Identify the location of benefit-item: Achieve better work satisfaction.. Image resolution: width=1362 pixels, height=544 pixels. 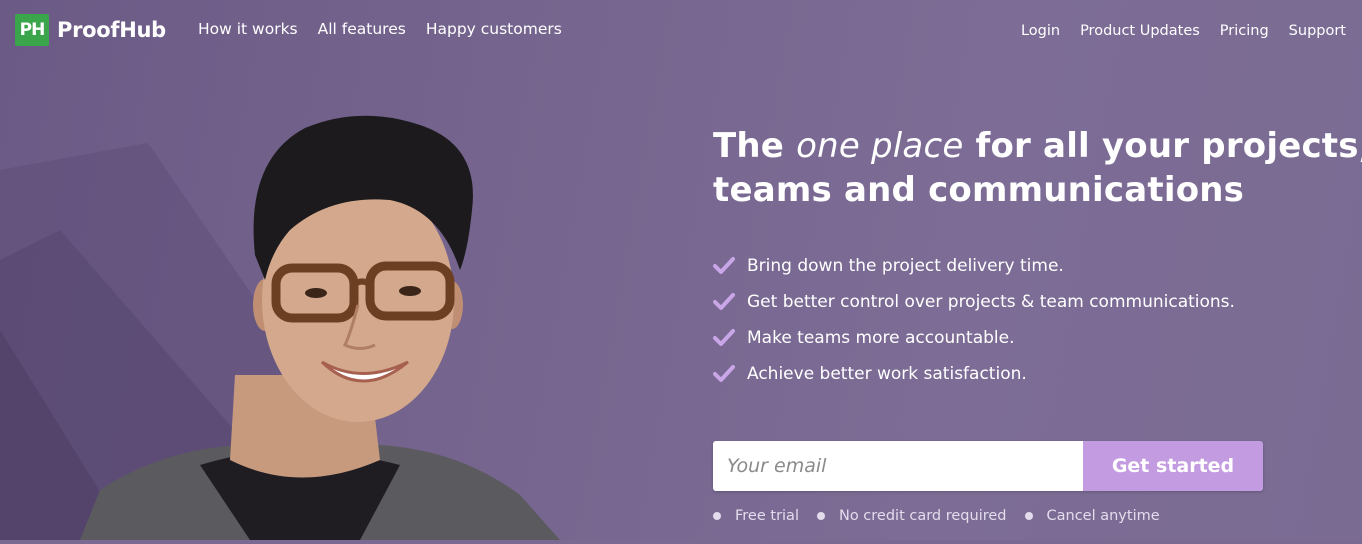
(974, 374).